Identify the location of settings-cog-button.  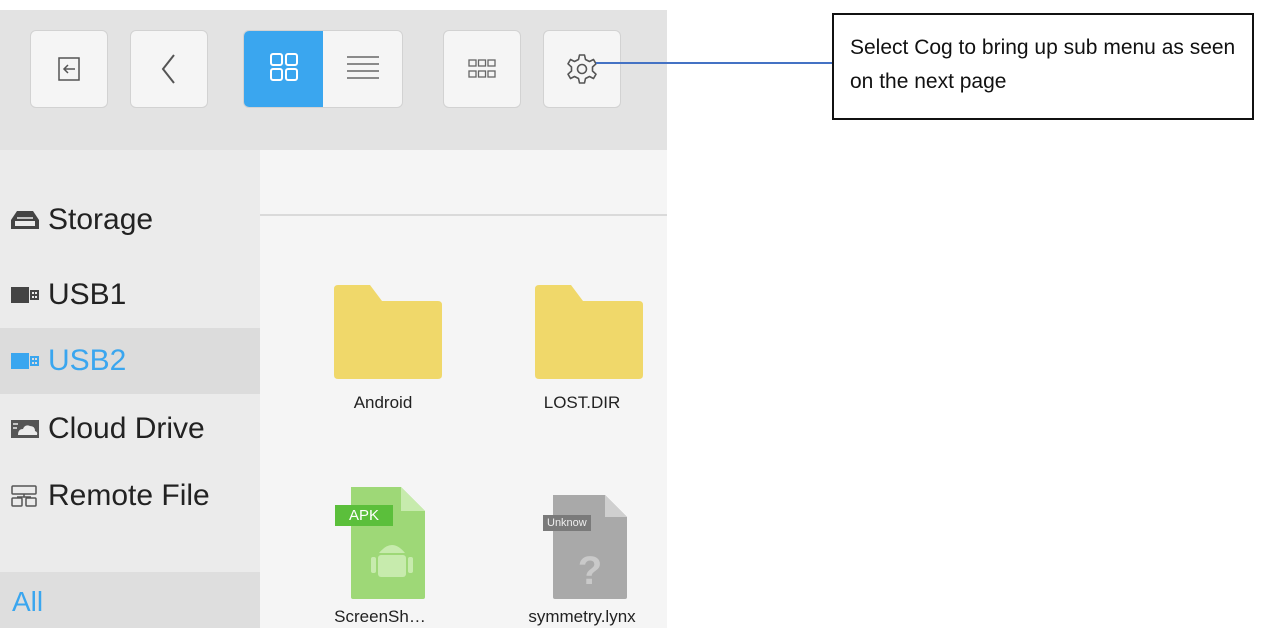
(582, 69).